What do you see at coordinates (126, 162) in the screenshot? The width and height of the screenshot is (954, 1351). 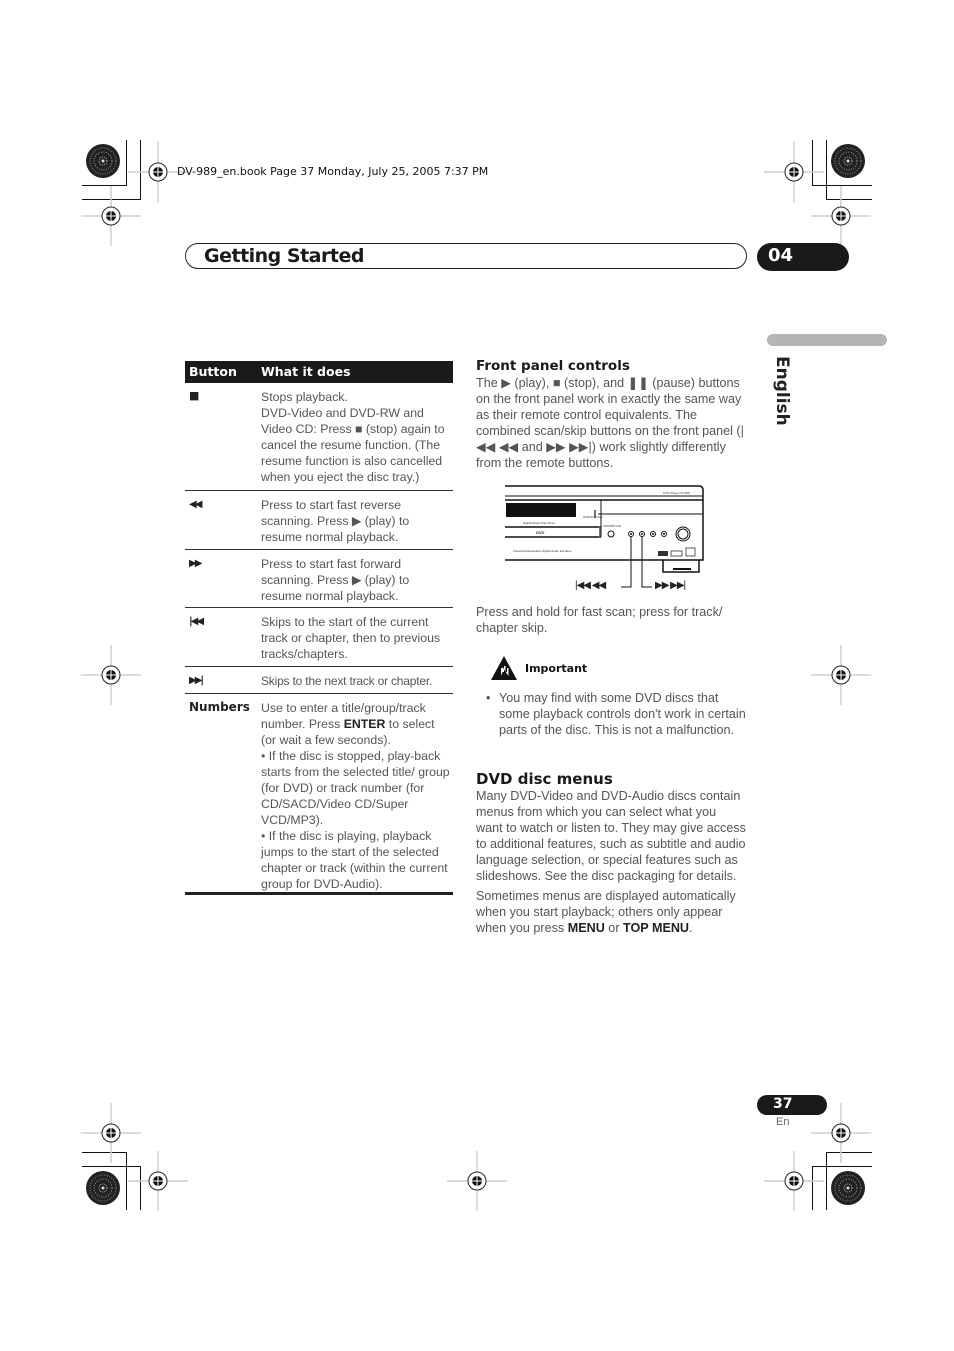 I see `crop-line` at bounding box center [126, 162].